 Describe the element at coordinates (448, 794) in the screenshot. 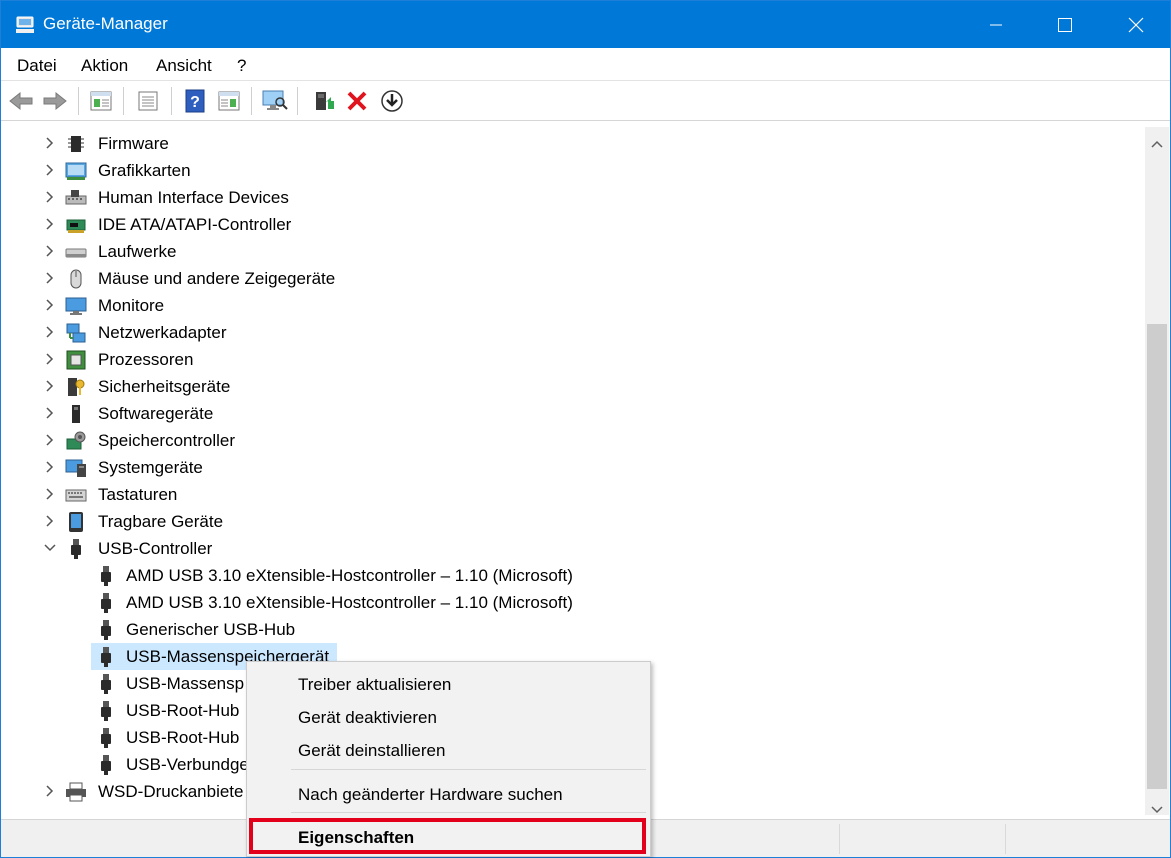

I see `menu-item-scan-hardware: Nach geänderter Hardware suchen` at that location.